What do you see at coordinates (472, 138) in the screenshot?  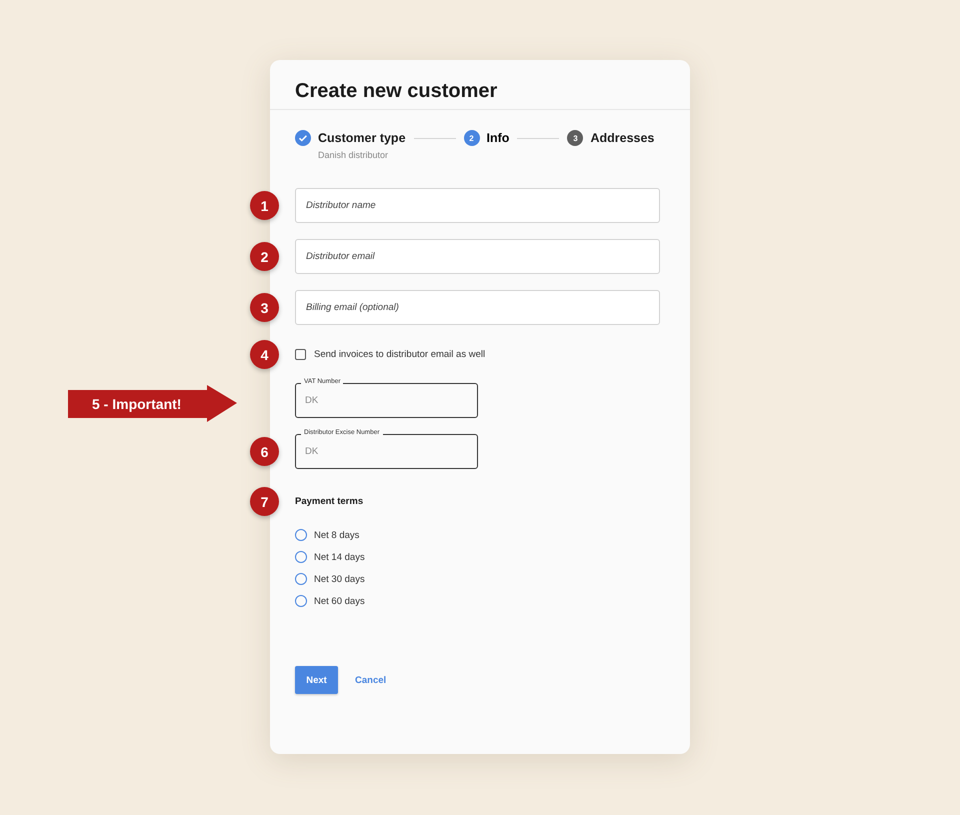 I see `step-number: 2` at bounding box center [472, 138].